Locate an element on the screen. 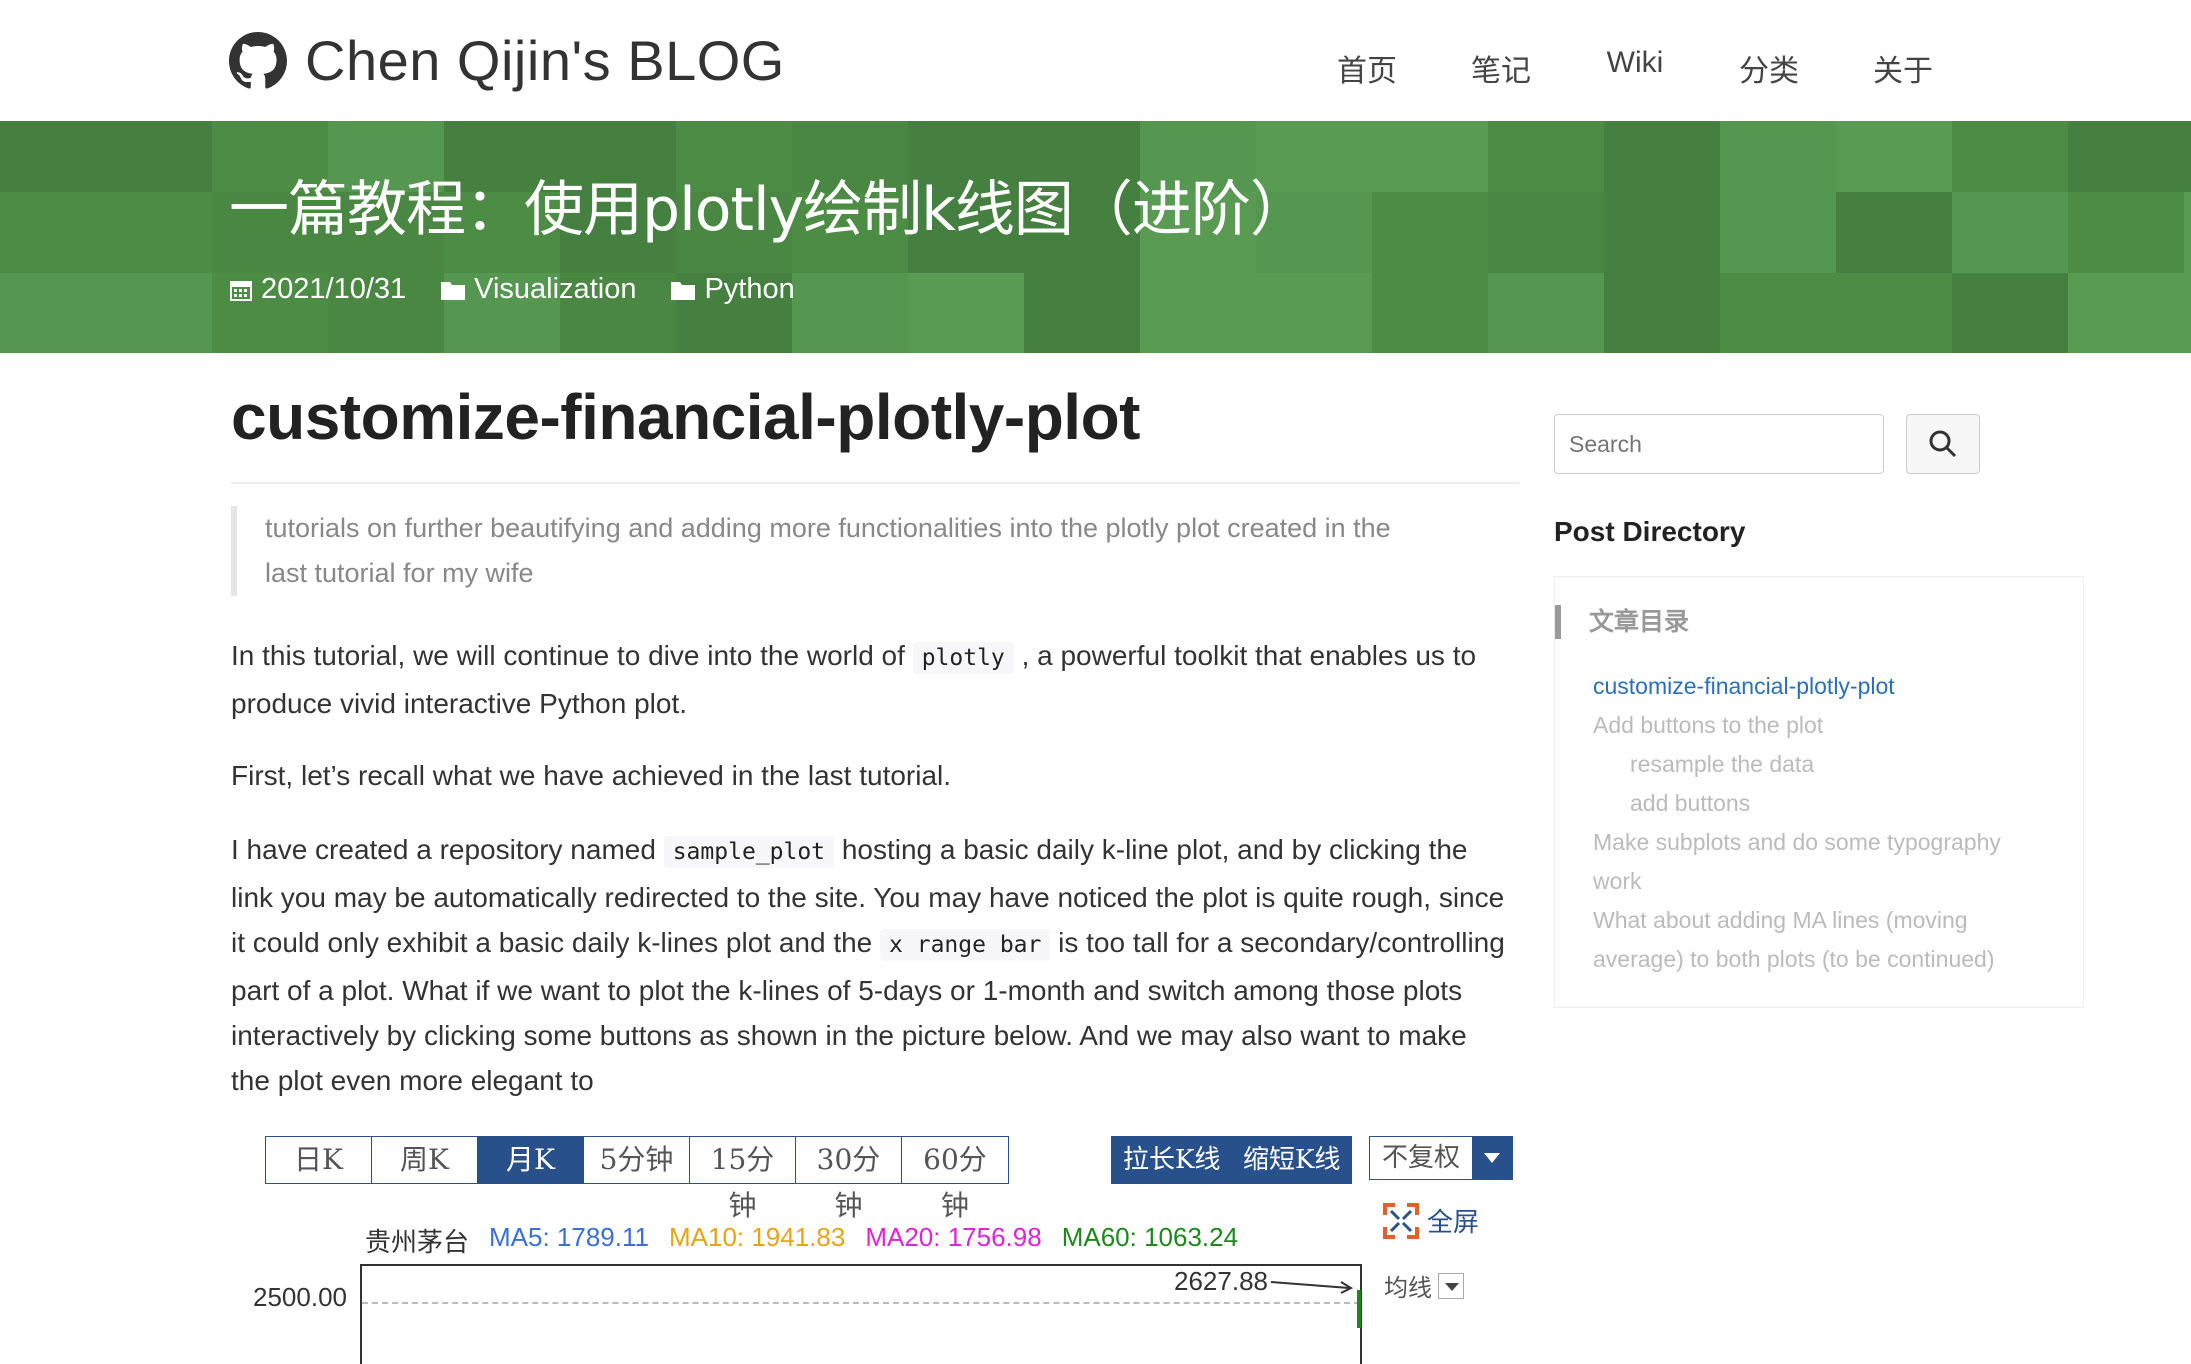 The height and width of the screenshot is (1364, 2191). inline-code: sample_plot is located at coordinates (749, 852).